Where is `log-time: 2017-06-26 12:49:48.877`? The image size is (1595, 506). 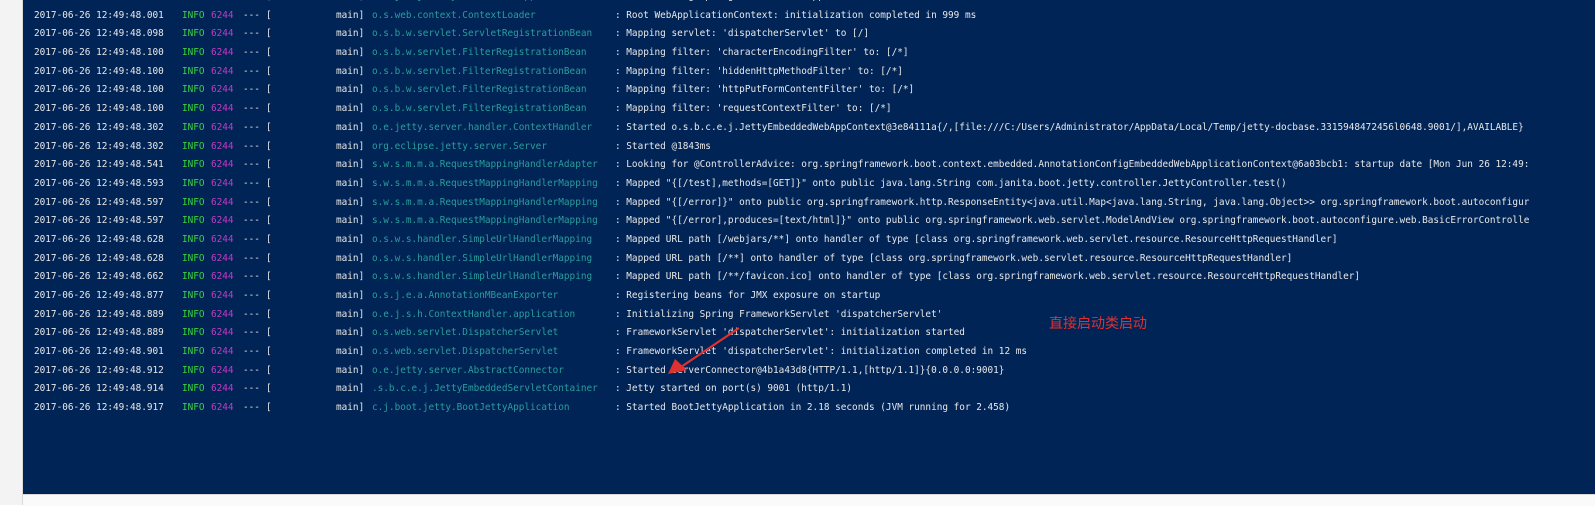
log-time: 2017-06-26 12:49:48.877 is located at coordinates (99, 295).